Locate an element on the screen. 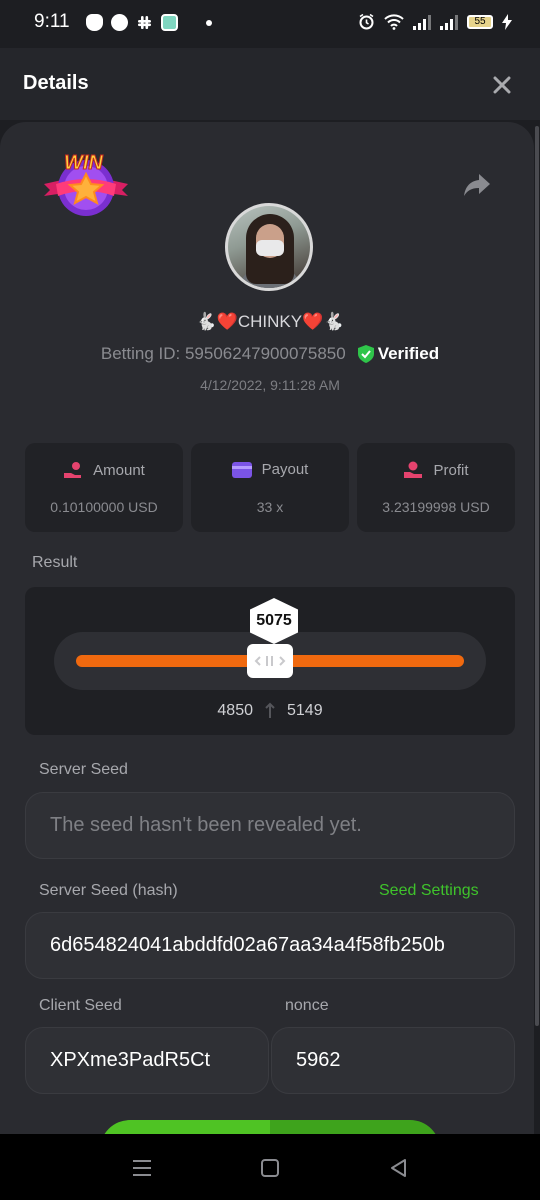 This screenshot has width=540, height=1200. share-icon is located at coordinates (477, 185).